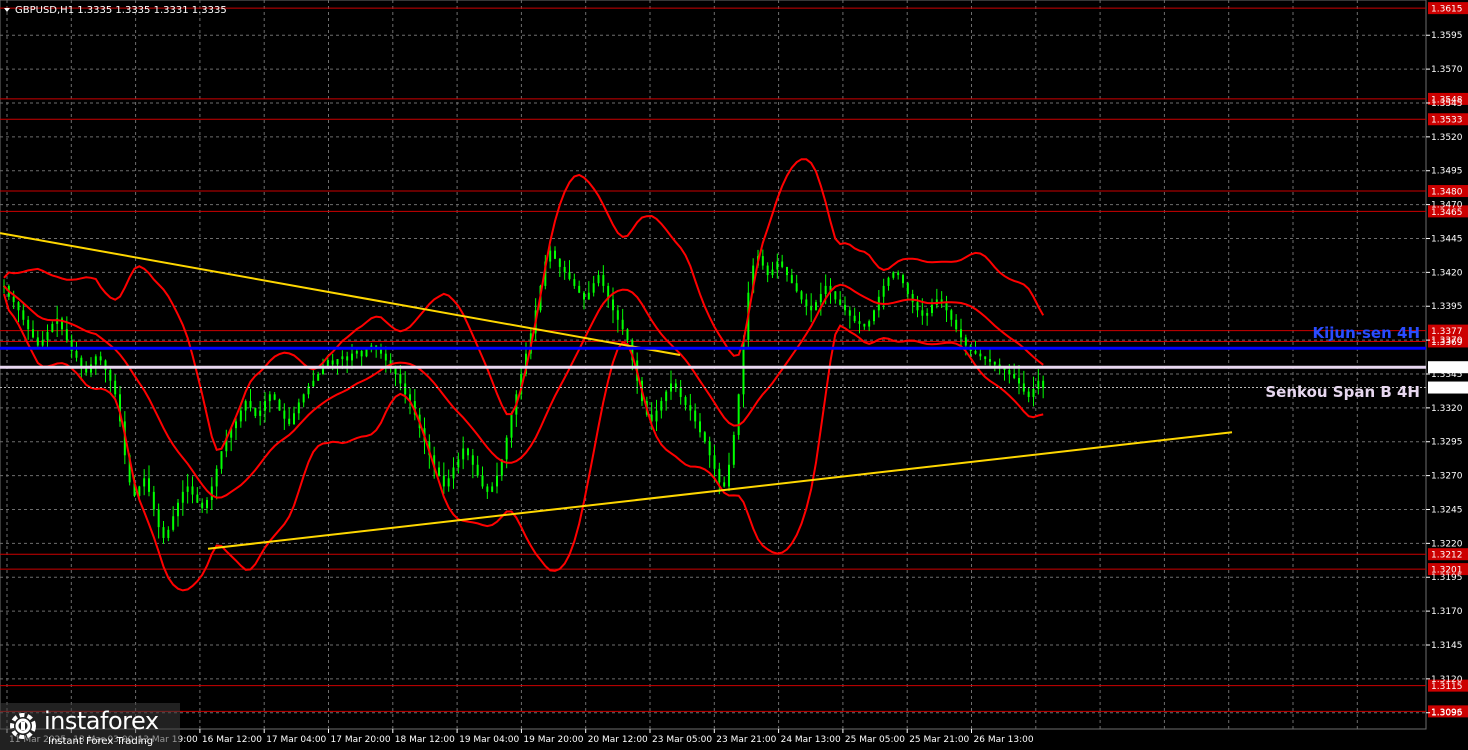 The width and height of the screenshot is (1468, 750). What do you see at coordinates (1447, 206) in the screenshot?
I see `y-tick-label: 1.3470` at bounding box center [1447, 206].